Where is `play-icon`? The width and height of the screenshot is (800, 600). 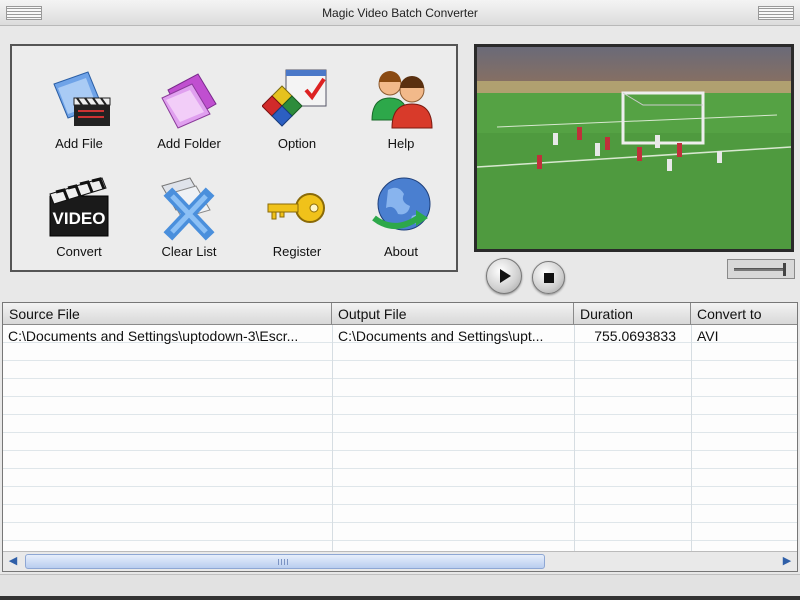
play-icon is located at coordinates (505, 276).